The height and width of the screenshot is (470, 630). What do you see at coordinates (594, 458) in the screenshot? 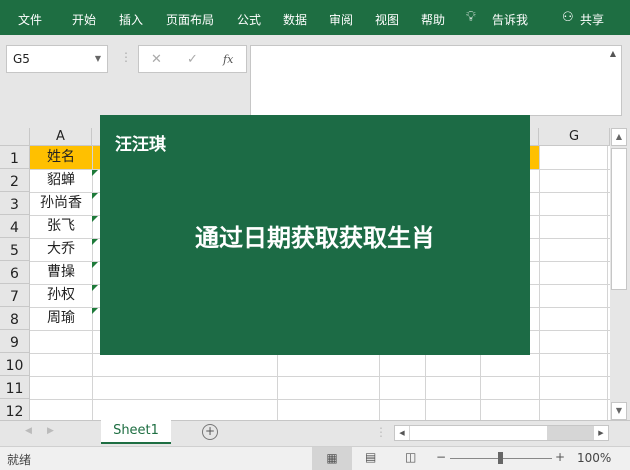
I see `zoom-level: 100%` at bounding box center [594, 458].